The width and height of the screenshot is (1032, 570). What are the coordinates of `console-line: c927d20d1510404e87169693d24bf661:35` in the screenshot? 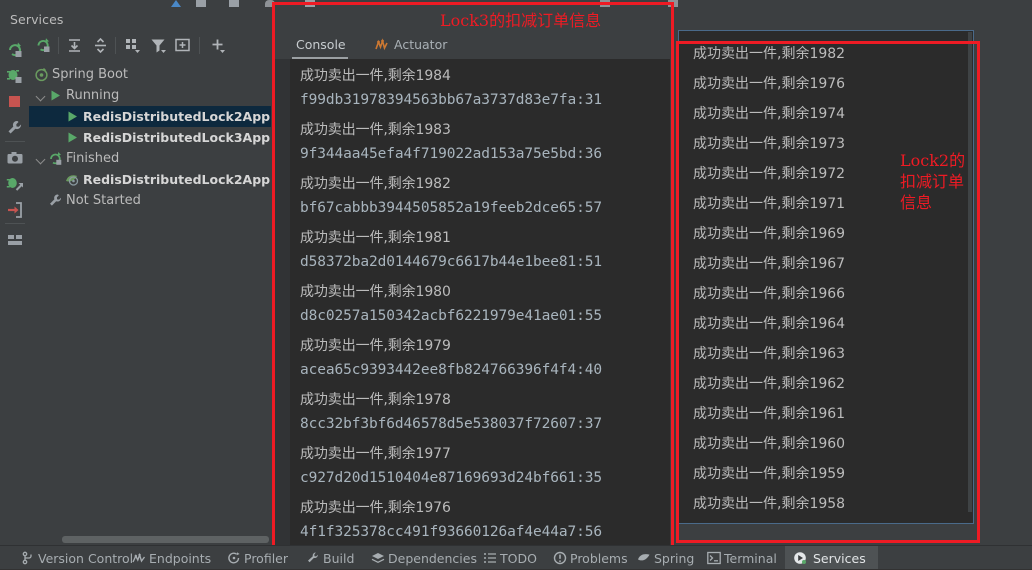 It's located at (451, 478).